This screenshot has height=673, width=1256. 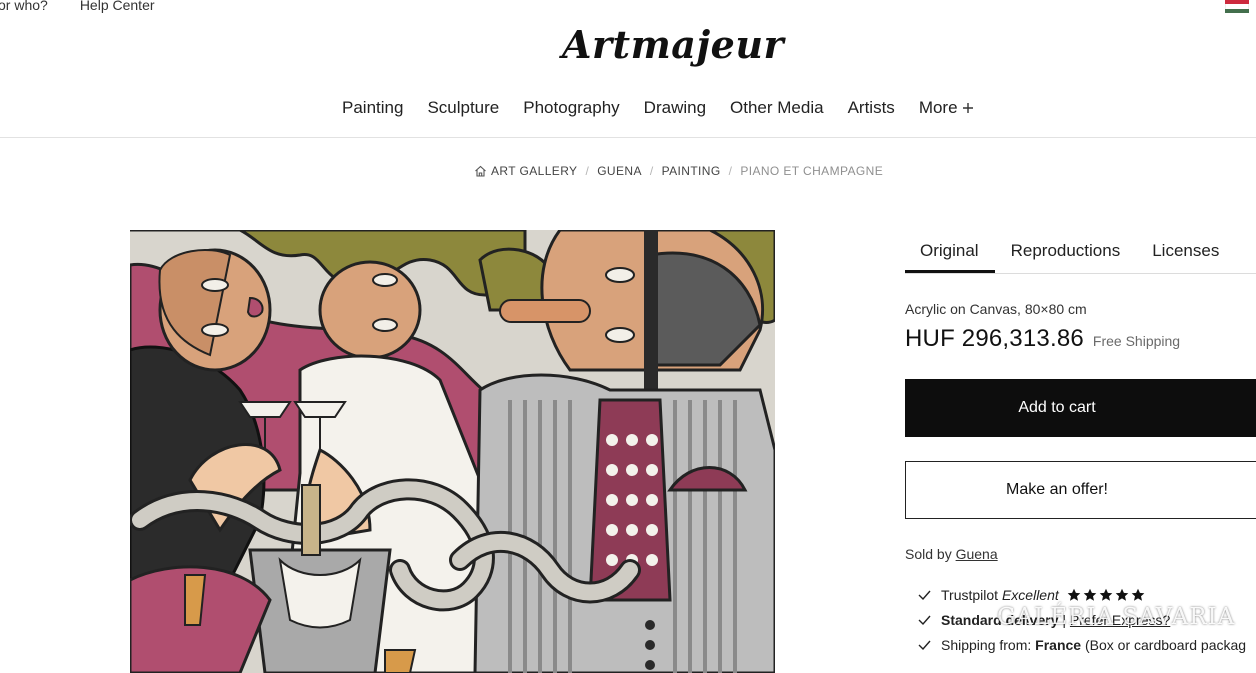 I want to click on nav-more: More, so click(x=946, y=108).